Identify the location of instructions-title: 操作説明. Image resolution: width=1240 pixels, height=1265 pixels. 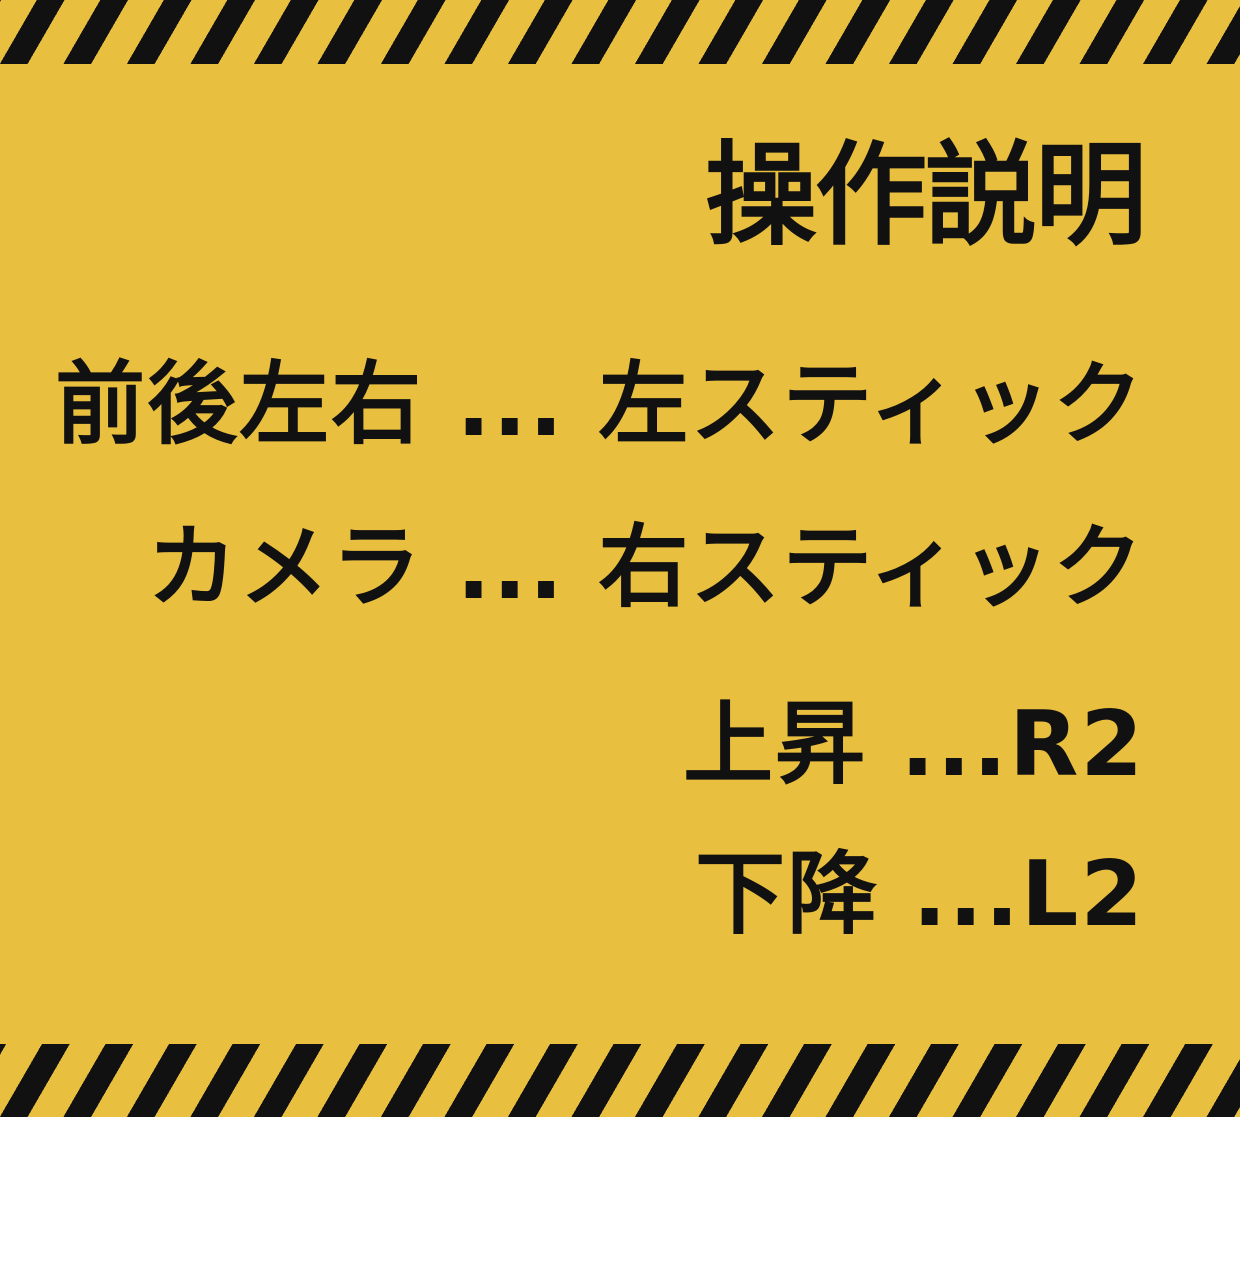
(926, 196).